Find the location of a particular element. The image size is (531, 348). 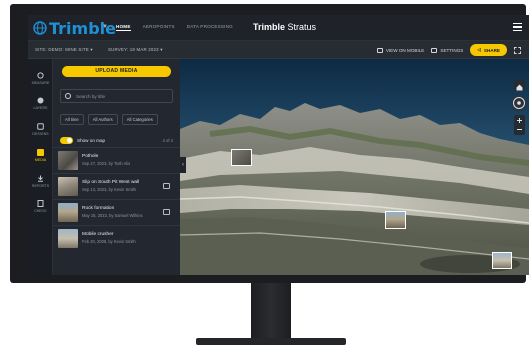

chevron-down-icon: ▼ is located at coordinates (105, 27).